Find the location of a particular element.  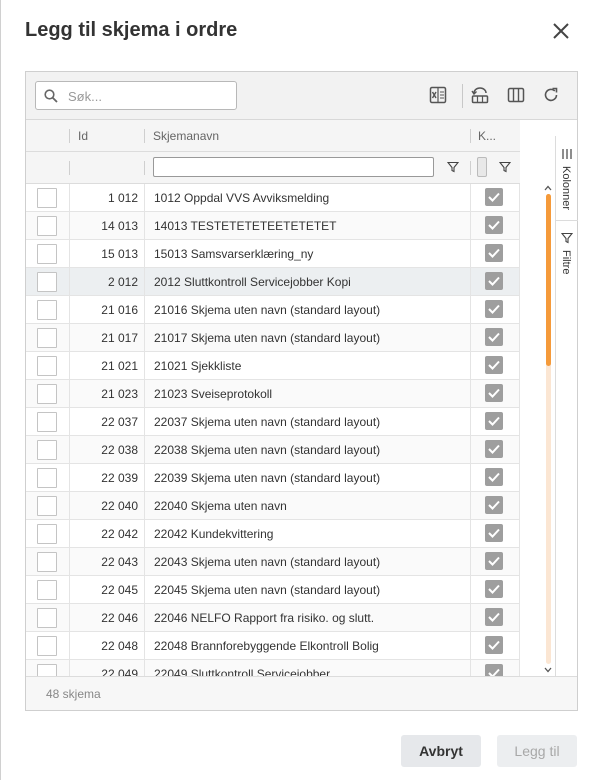

search-box is located at coordinates (136, 95).